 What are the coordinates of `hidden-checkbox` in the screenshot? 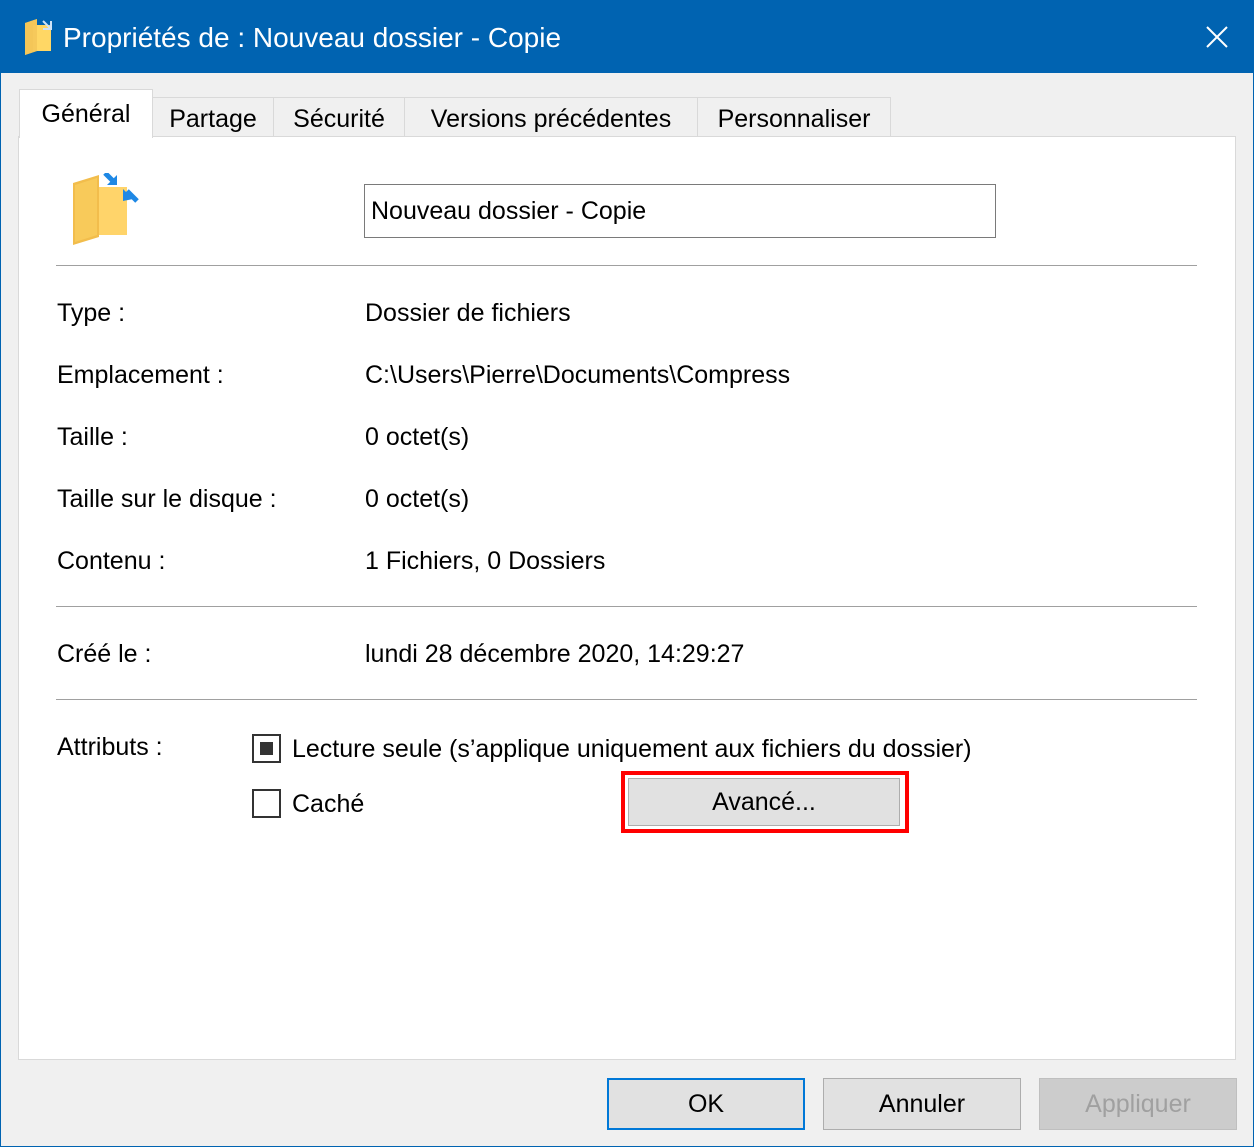 It's located at (266, 803).